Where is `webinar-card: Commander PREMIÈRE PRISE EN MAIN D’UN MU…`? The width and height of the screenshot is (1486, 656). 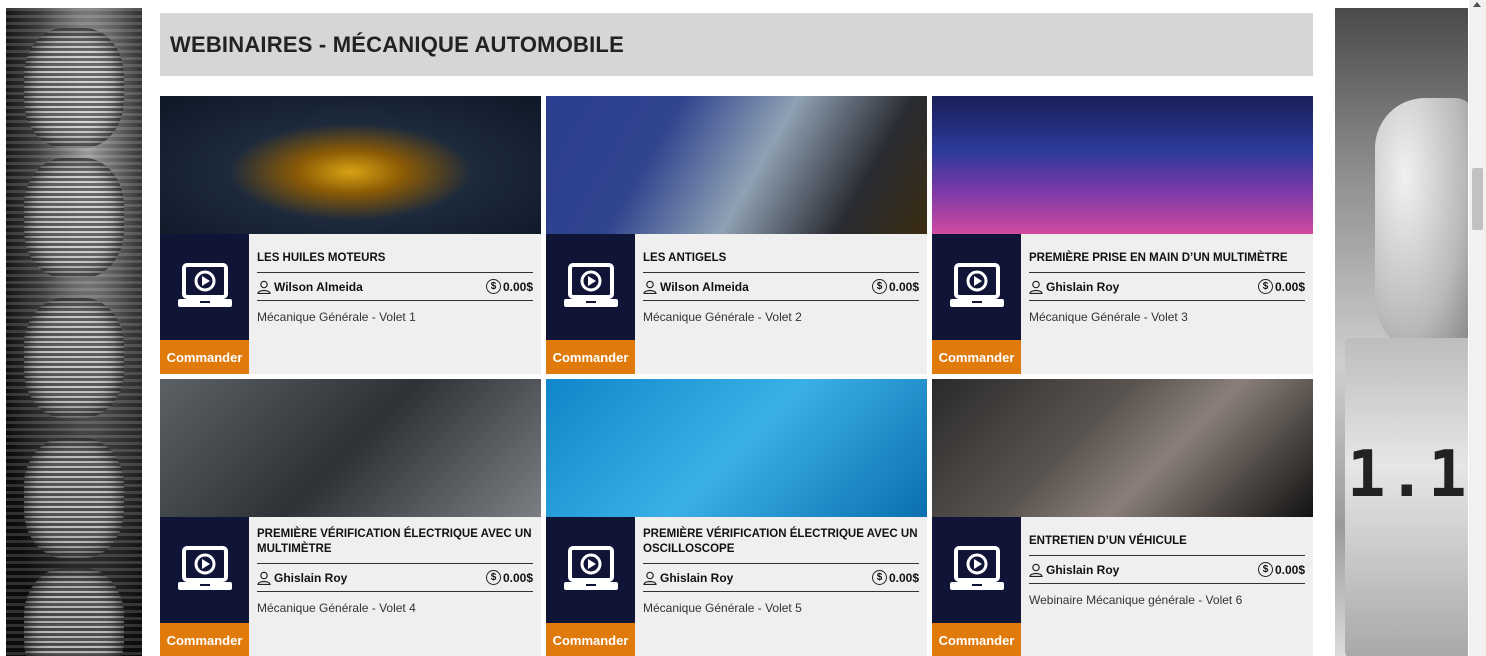 webinar-card: Commander PREMIÈRE PRISE EN MAIN D’UN MU… is located at coordinates (1122, 235).